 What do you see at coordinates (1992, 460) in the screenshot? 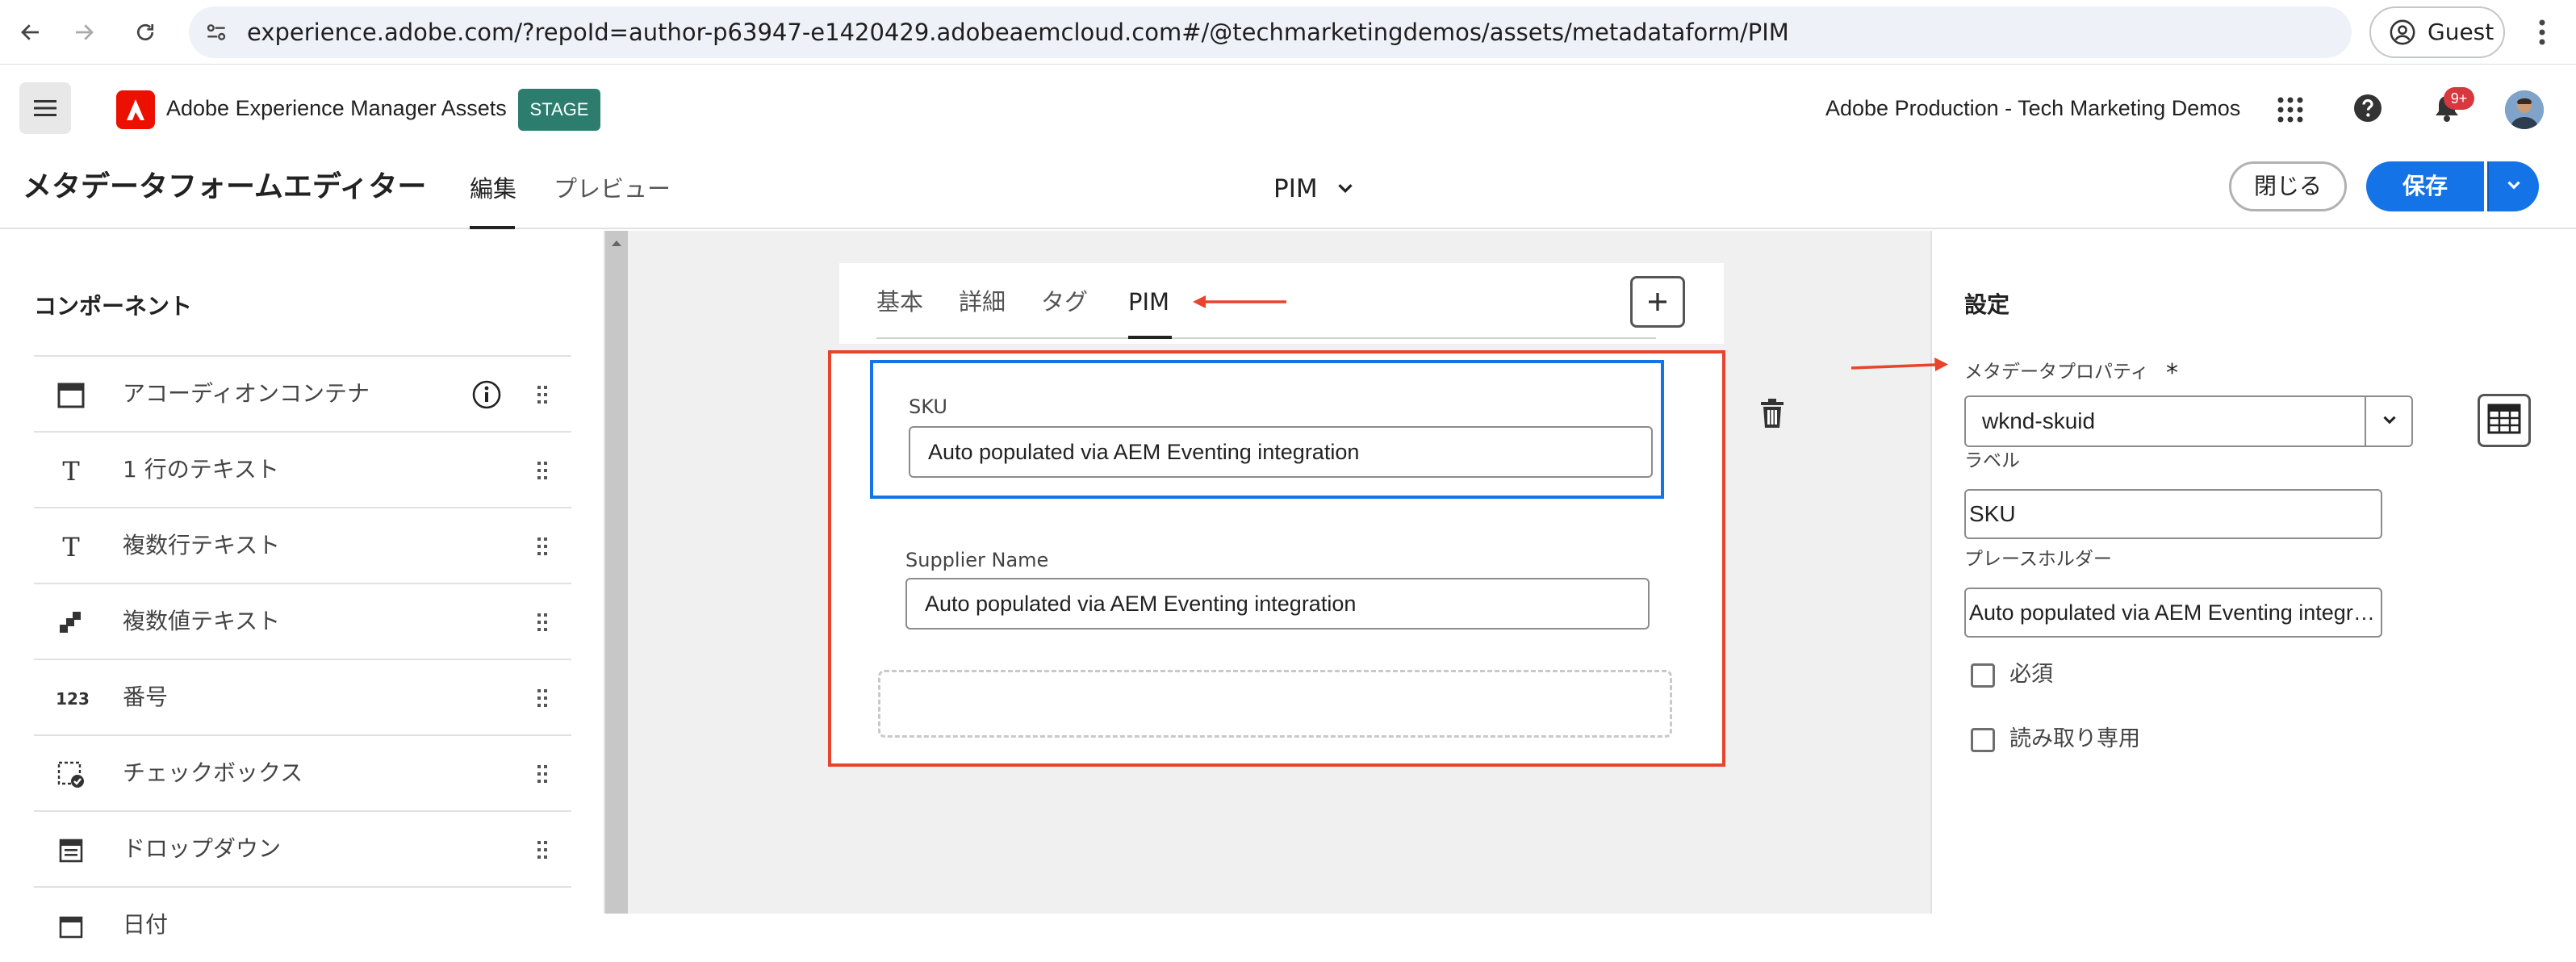
I see `label-field-label: ラベル` at bounding box center [1992, 460].